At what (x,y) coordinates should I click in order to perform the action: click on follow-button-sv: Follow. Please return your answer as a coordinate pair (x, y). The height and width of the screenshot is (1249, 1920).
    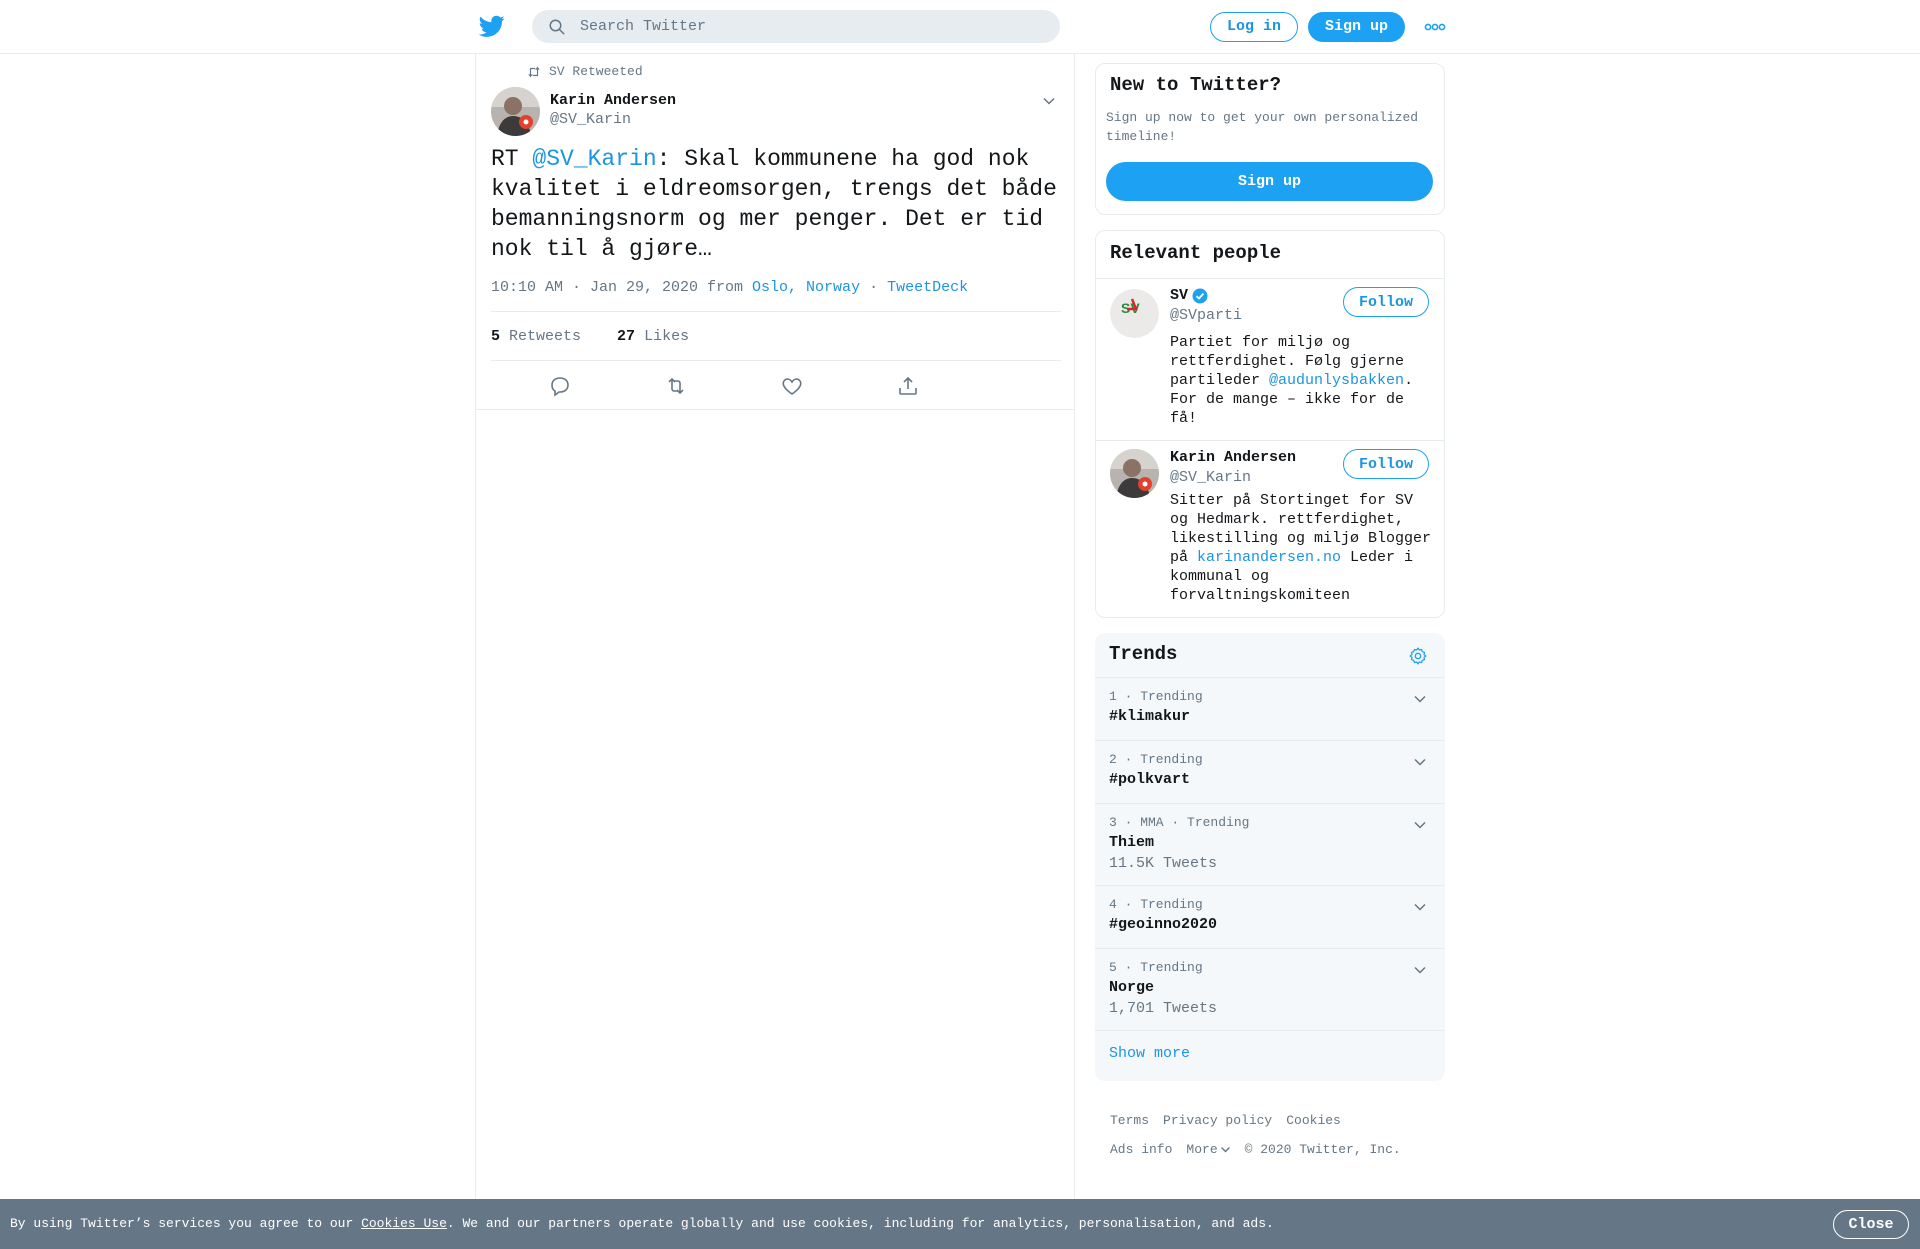
    Looking at the image, I should click on (1386, 302).